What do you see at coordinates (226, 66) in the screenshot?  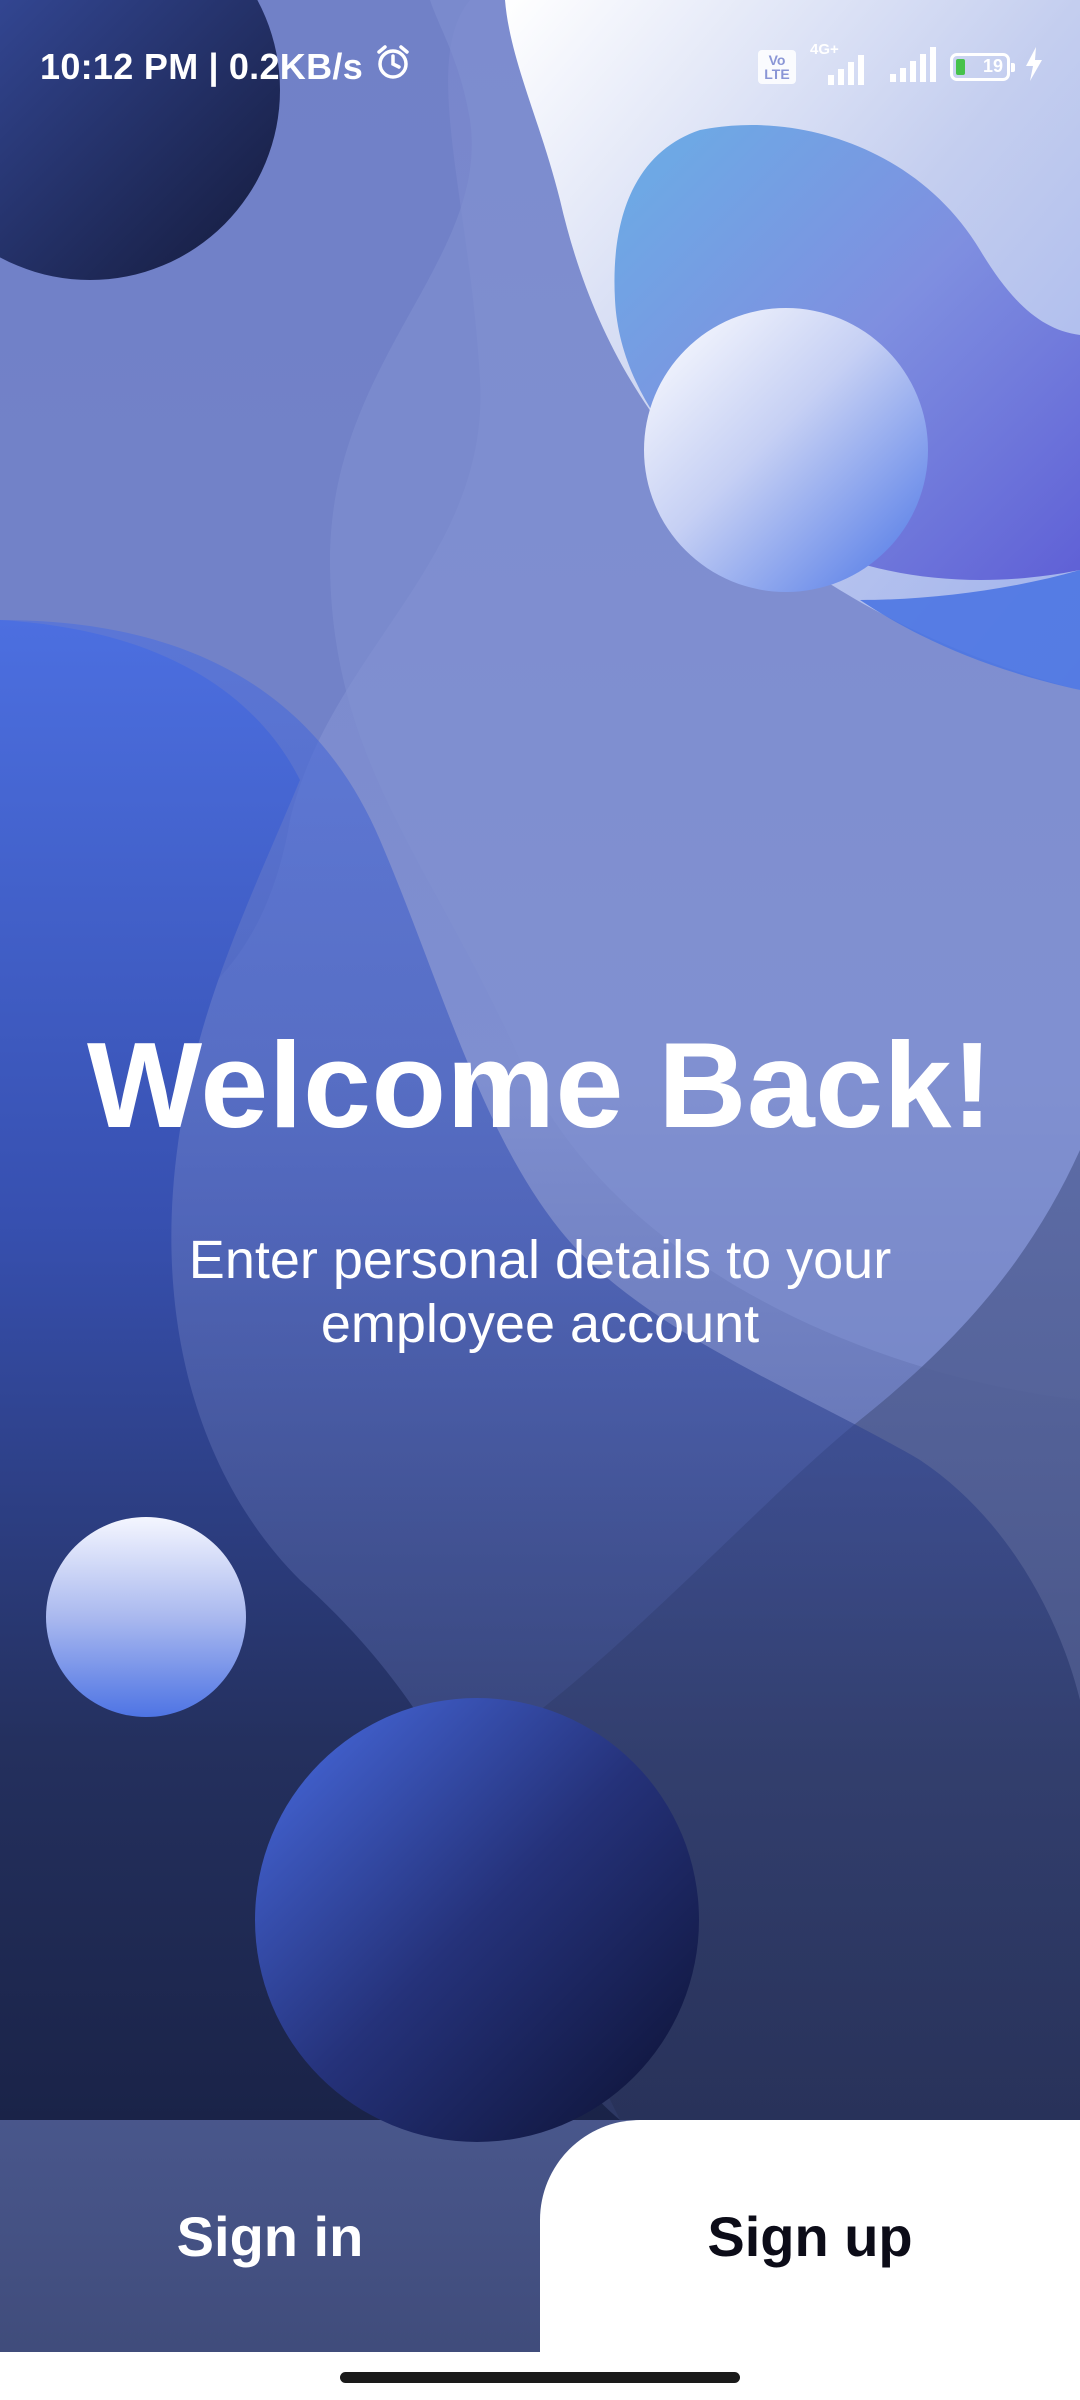 I see `status-left: 10:12 PM | 0.2KB/s` at bounding box center [226, 66].